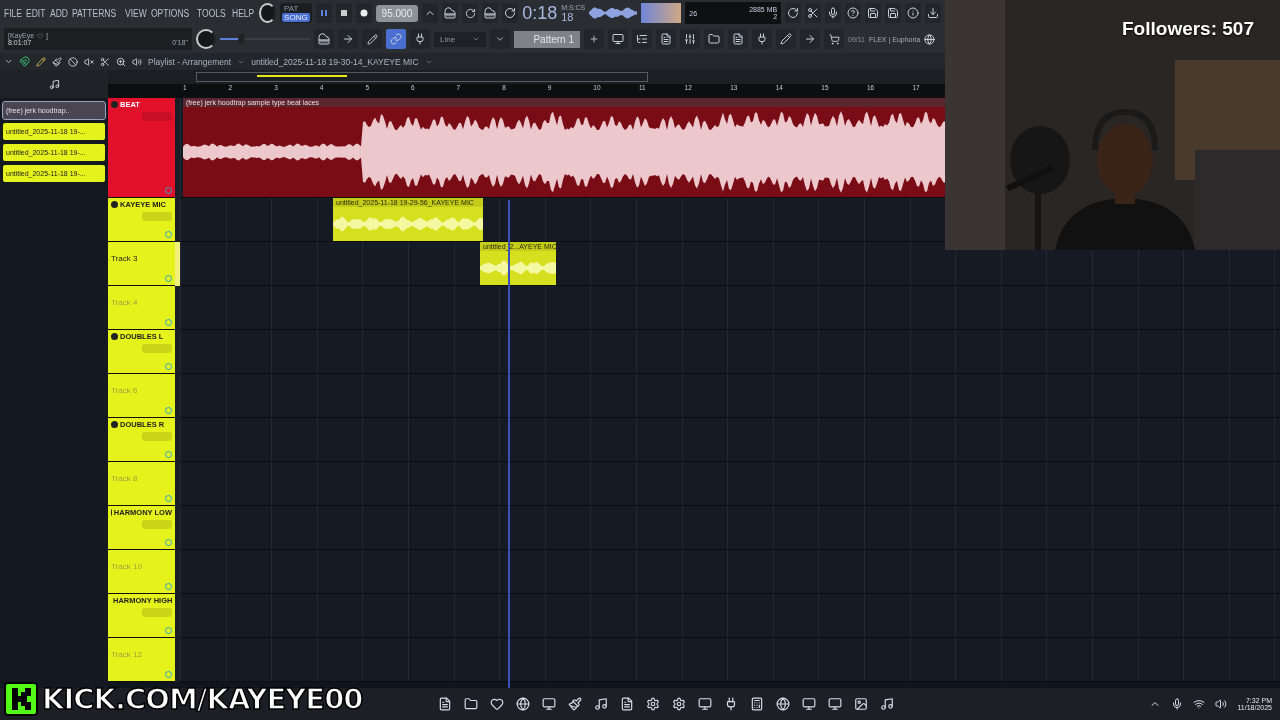 The width and height of the screenshot is (1280, 720). I want to click on track-name: Track 4, so click(125, 302).